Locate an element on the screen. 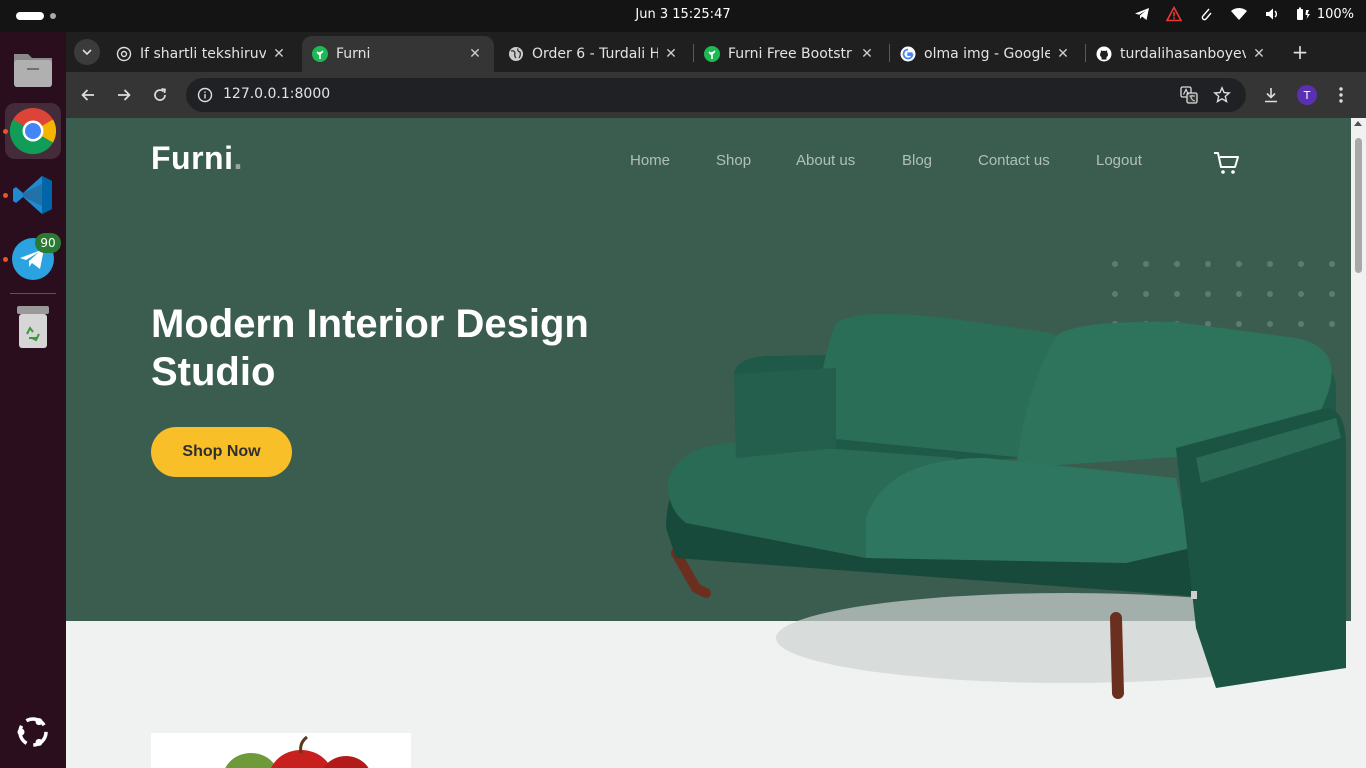 The height and width of the screenshot is (768, 1366). shop-now-button: Shop Now is located at coordinates (221, 452).